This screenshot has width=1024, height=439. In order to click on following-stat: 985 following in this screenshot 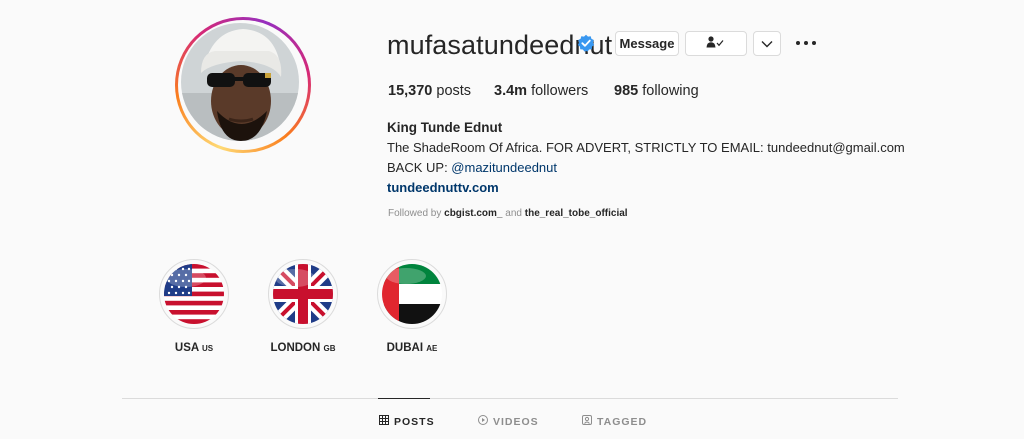, I will do `click(656, 91)`.